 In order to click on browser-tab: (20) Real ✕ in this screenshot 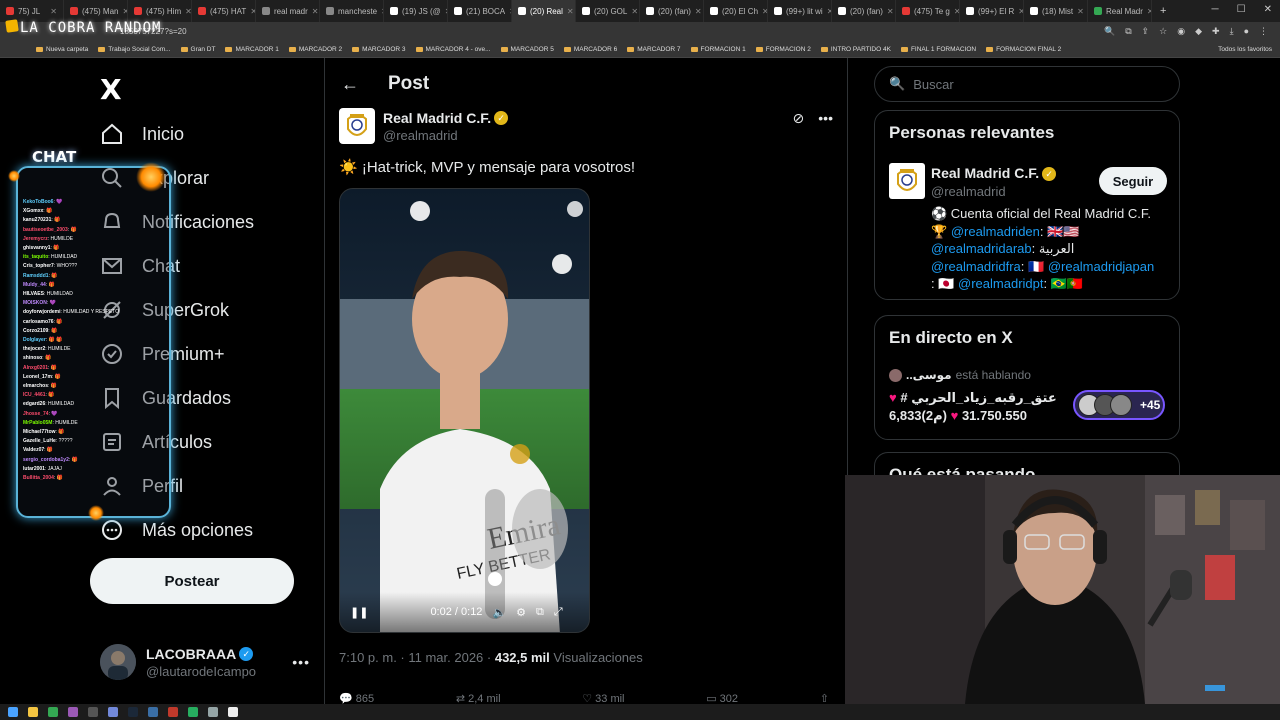, I will do `click(544, 11)`.